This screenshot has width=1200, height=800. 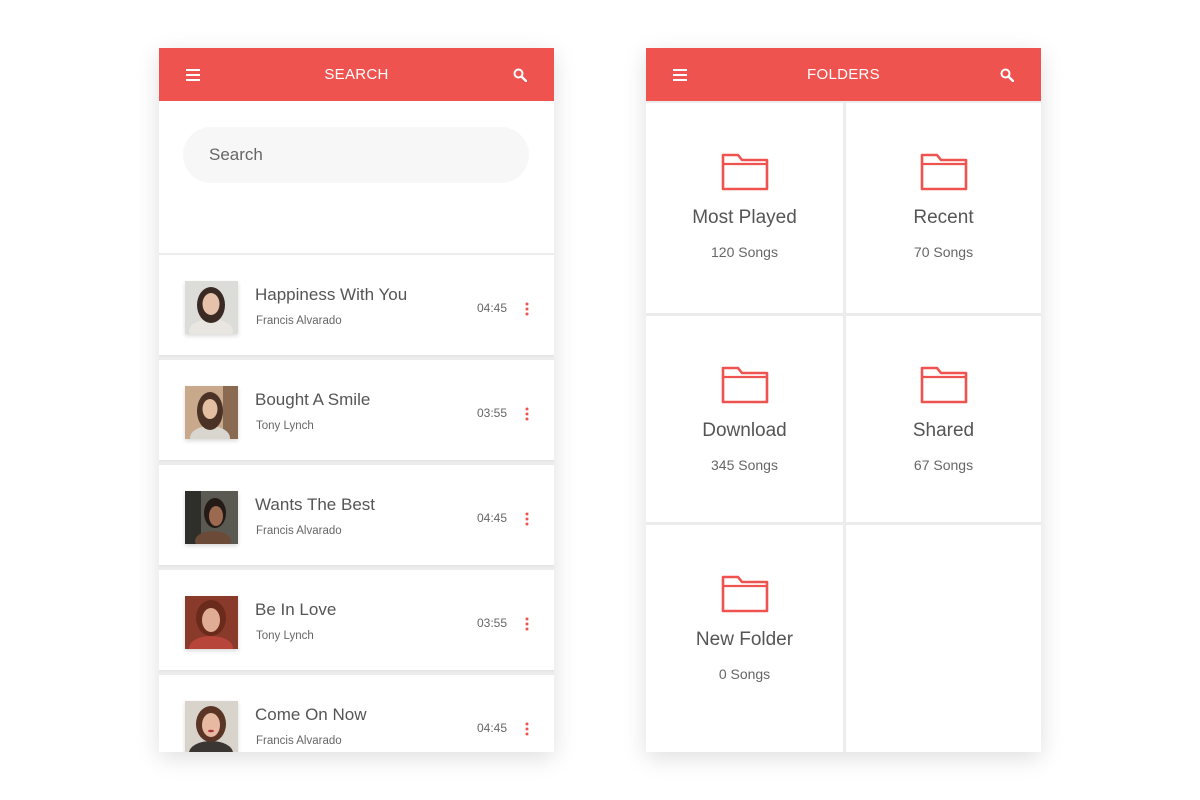 What do you see at coordinates (744, 419) in the screenshot?
I see `folder-tile: Download 345 Songs` at bounding box center [744, 419].